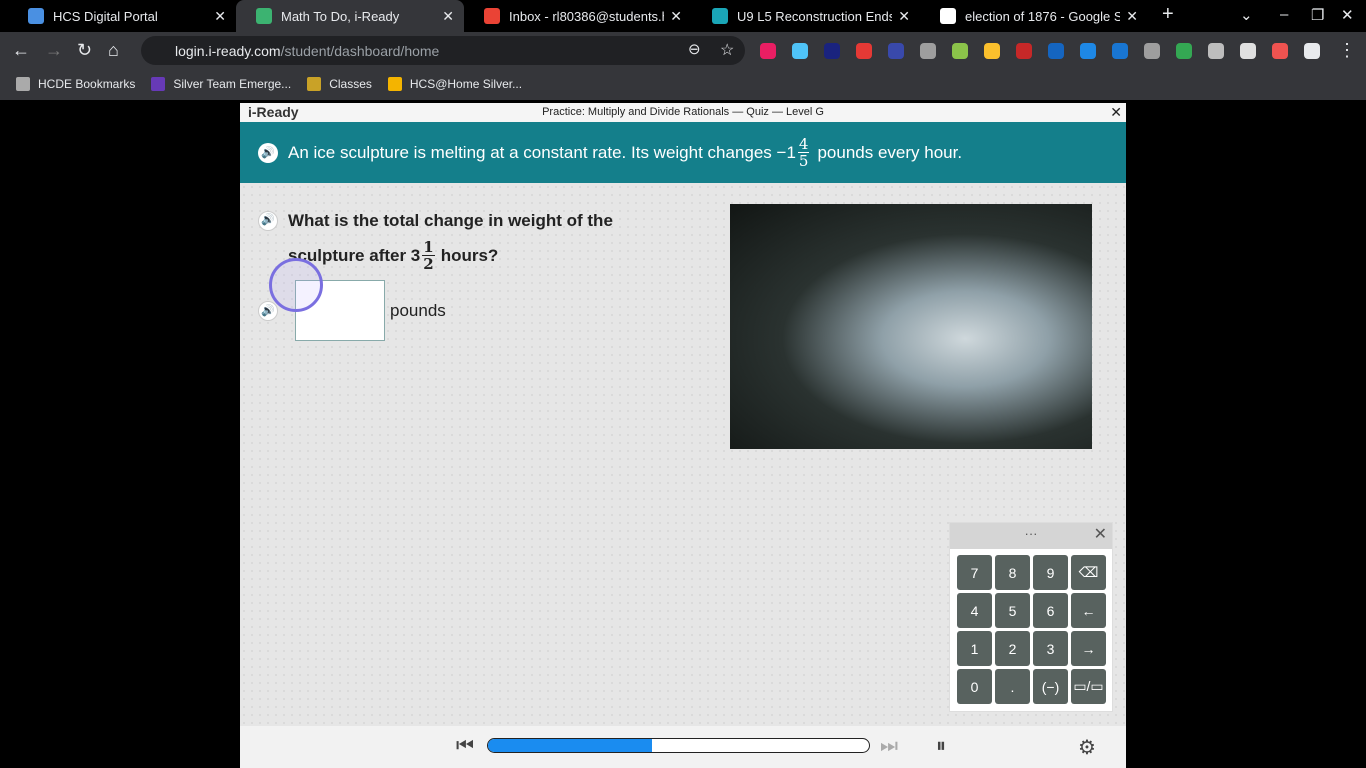 The width and height of the screenshot is (1366, 768). What do you see at coordinates (1088, 648) in the screenshot?
I see `keypad-key: →` at bounding box center [1088, 648].